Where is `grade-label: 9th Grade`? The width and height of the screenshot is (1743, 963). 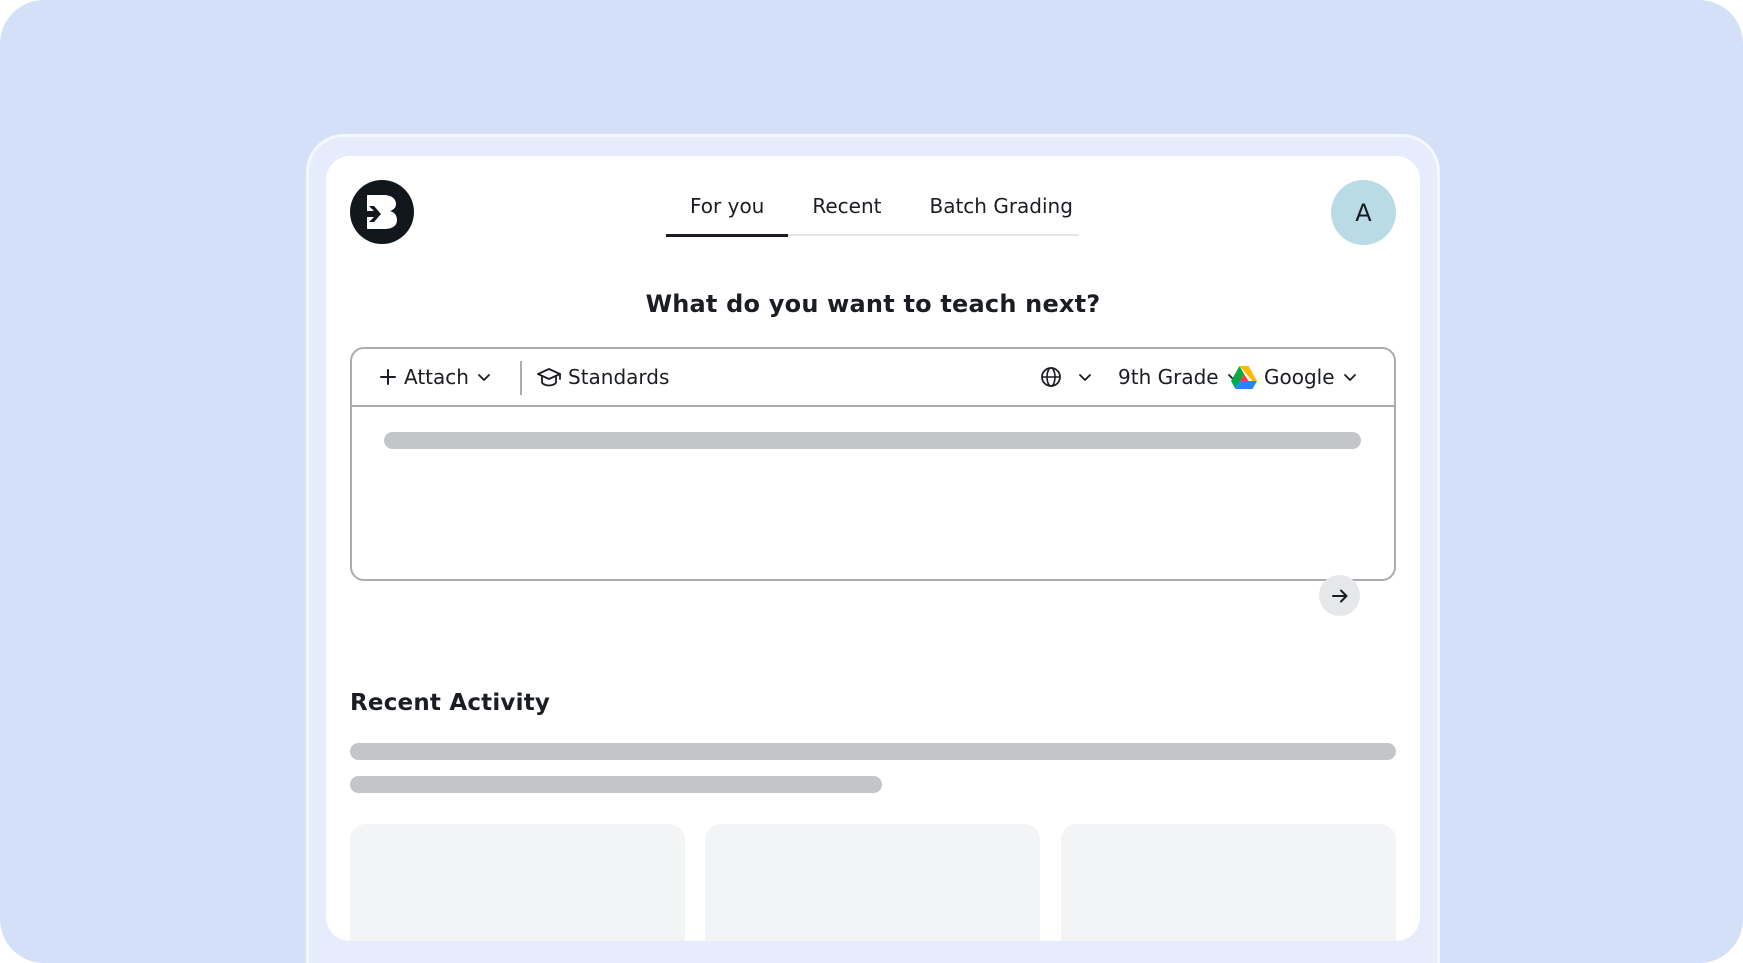
grade-label: 9th Grade is located at coordinates (1168, 377).